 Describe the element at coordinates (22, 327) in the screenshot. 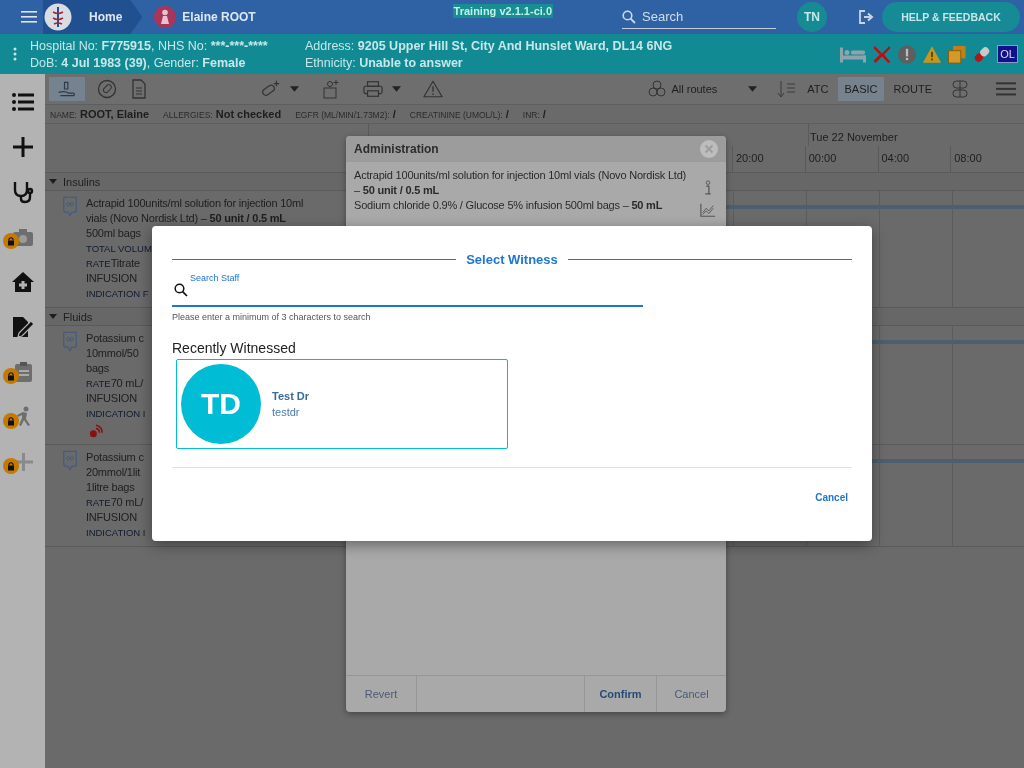

I see `document-edit-icon` at that location.